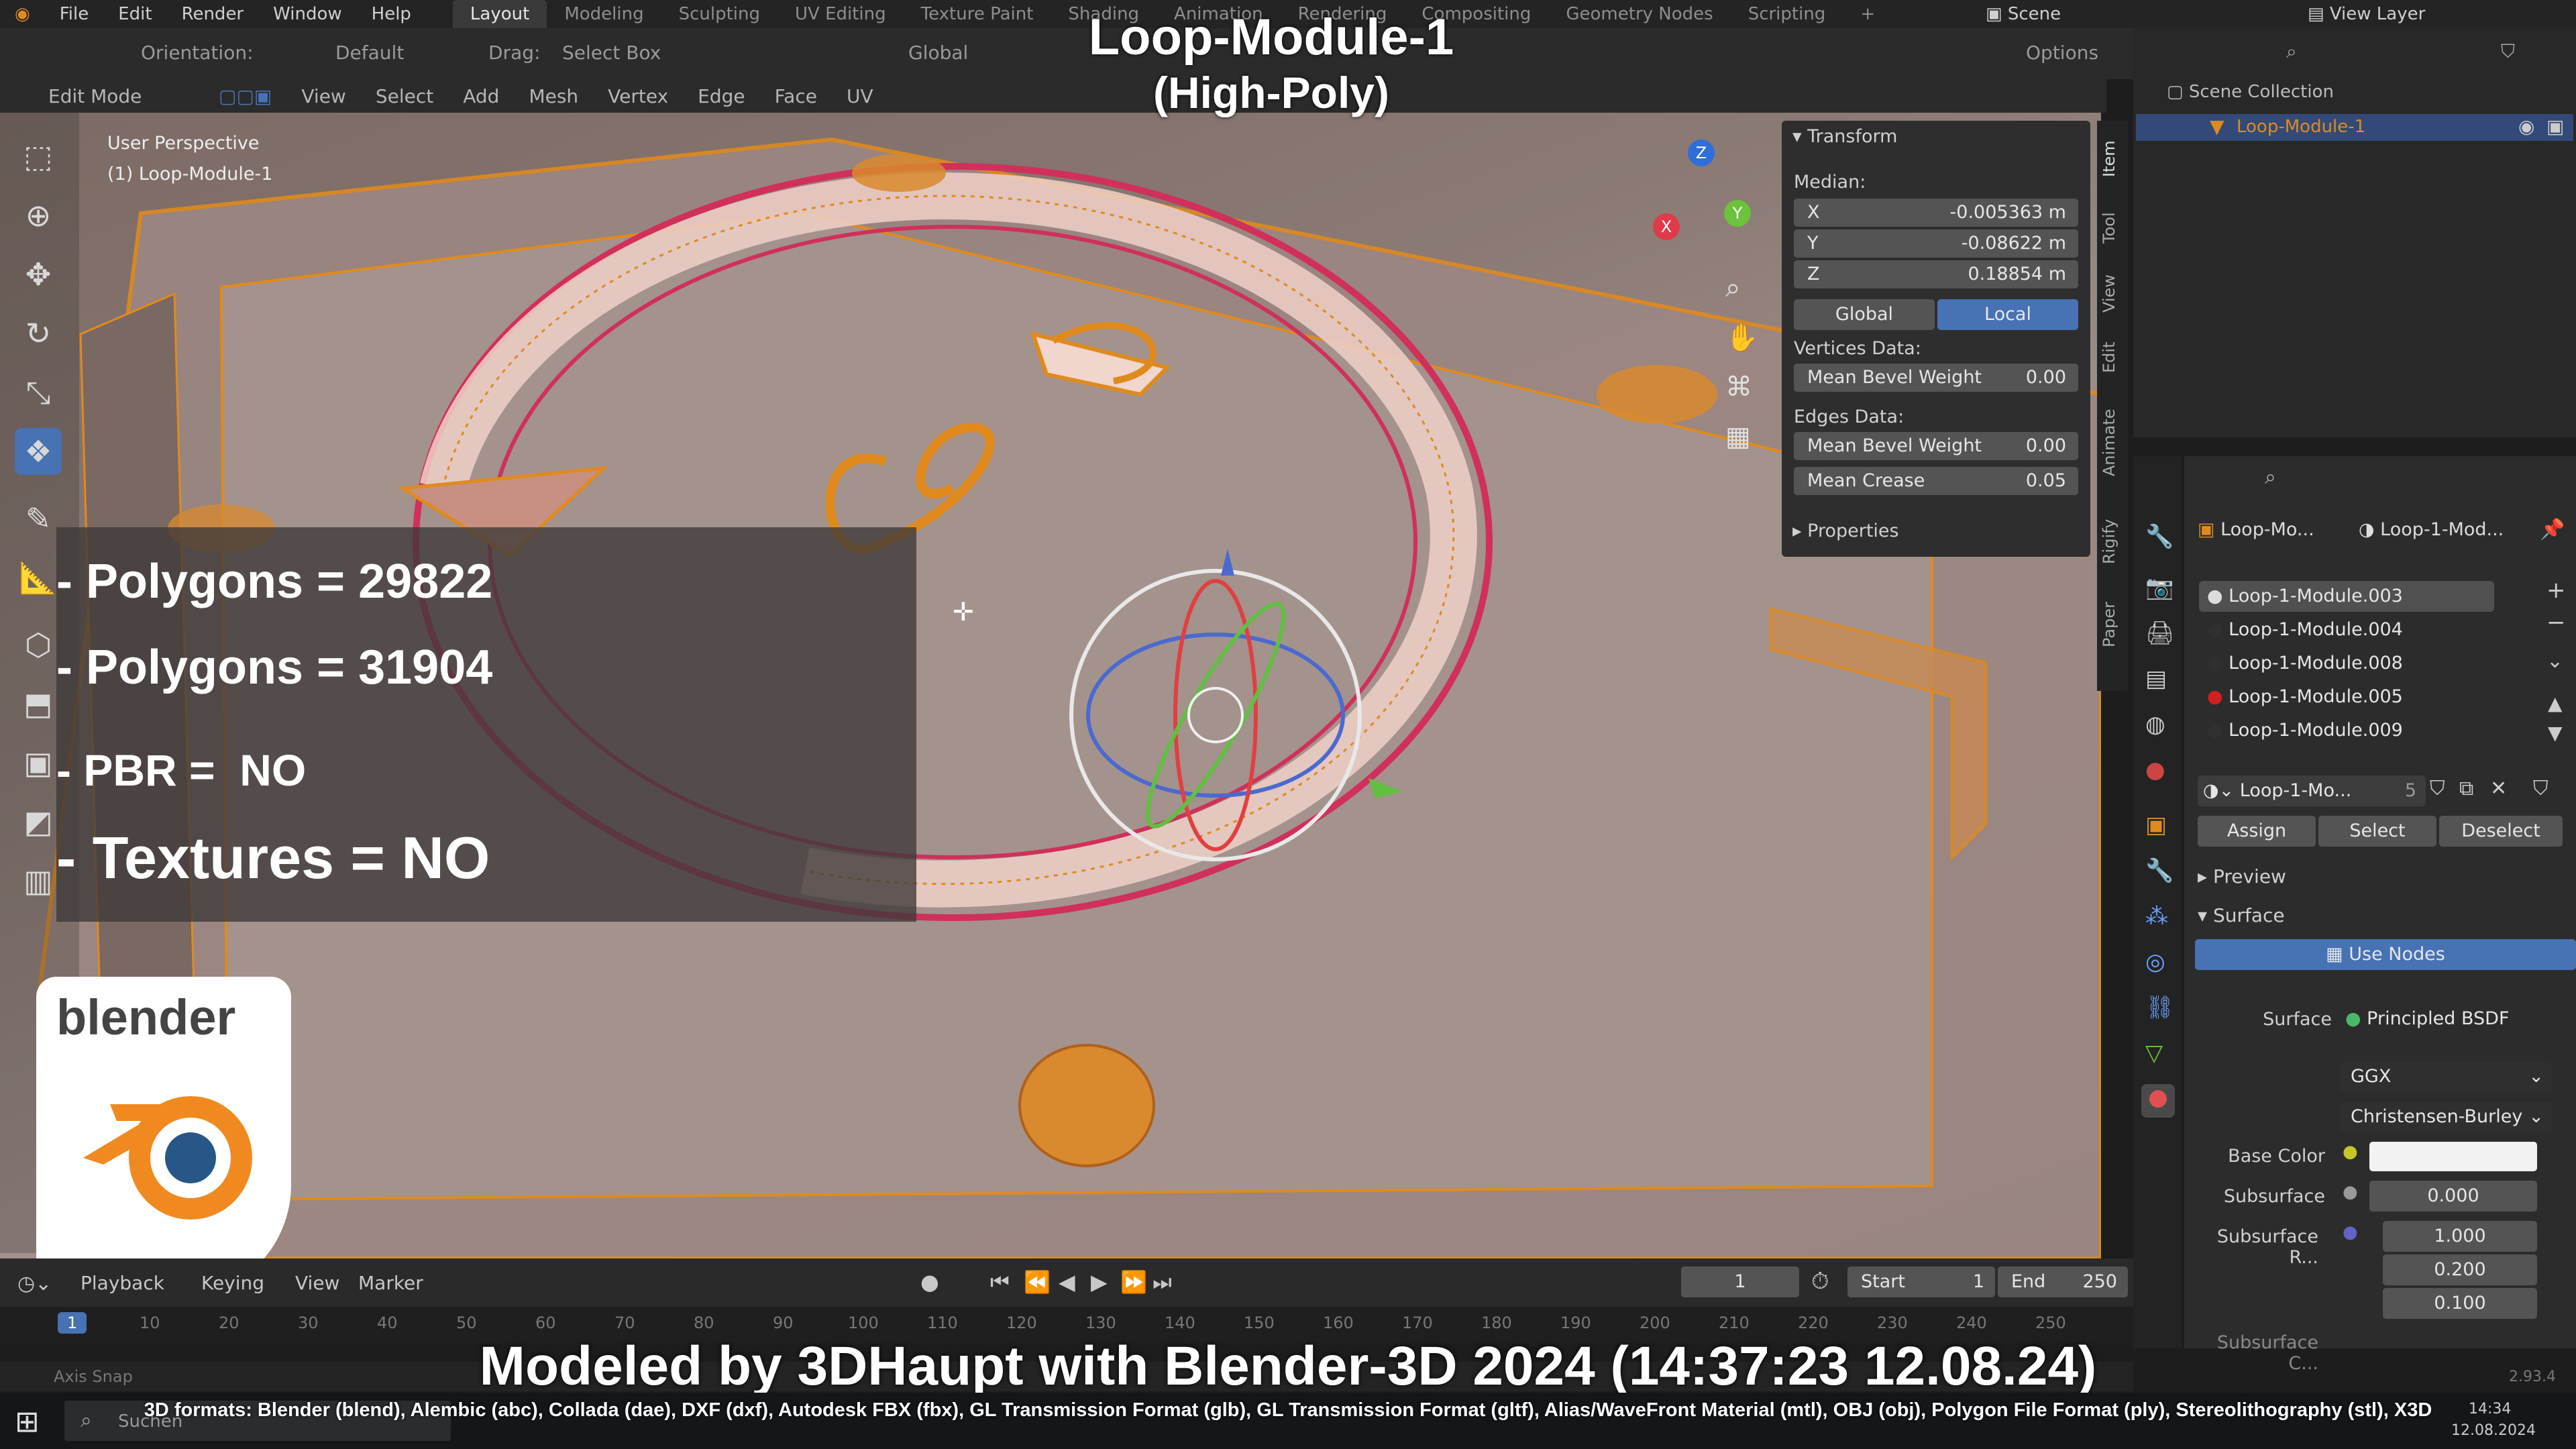 This screenshot has width=2576, height=1449. Describe the element at coordinates (1697, 200) in the screenshot. I see `navigation-gizmo: Z Y X` at that location.